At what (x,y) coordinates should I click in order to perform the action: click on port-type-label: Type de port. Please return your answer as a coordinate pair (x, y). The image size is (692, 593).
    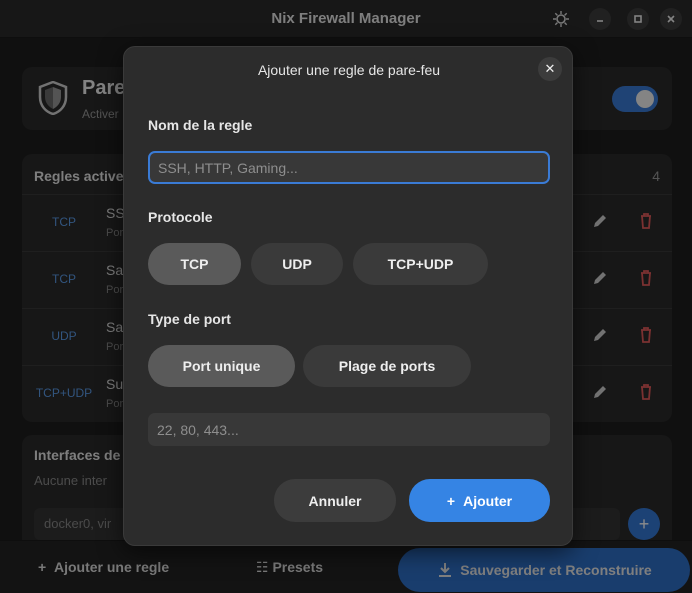
    Looking at the image, I should click on (189, 319).